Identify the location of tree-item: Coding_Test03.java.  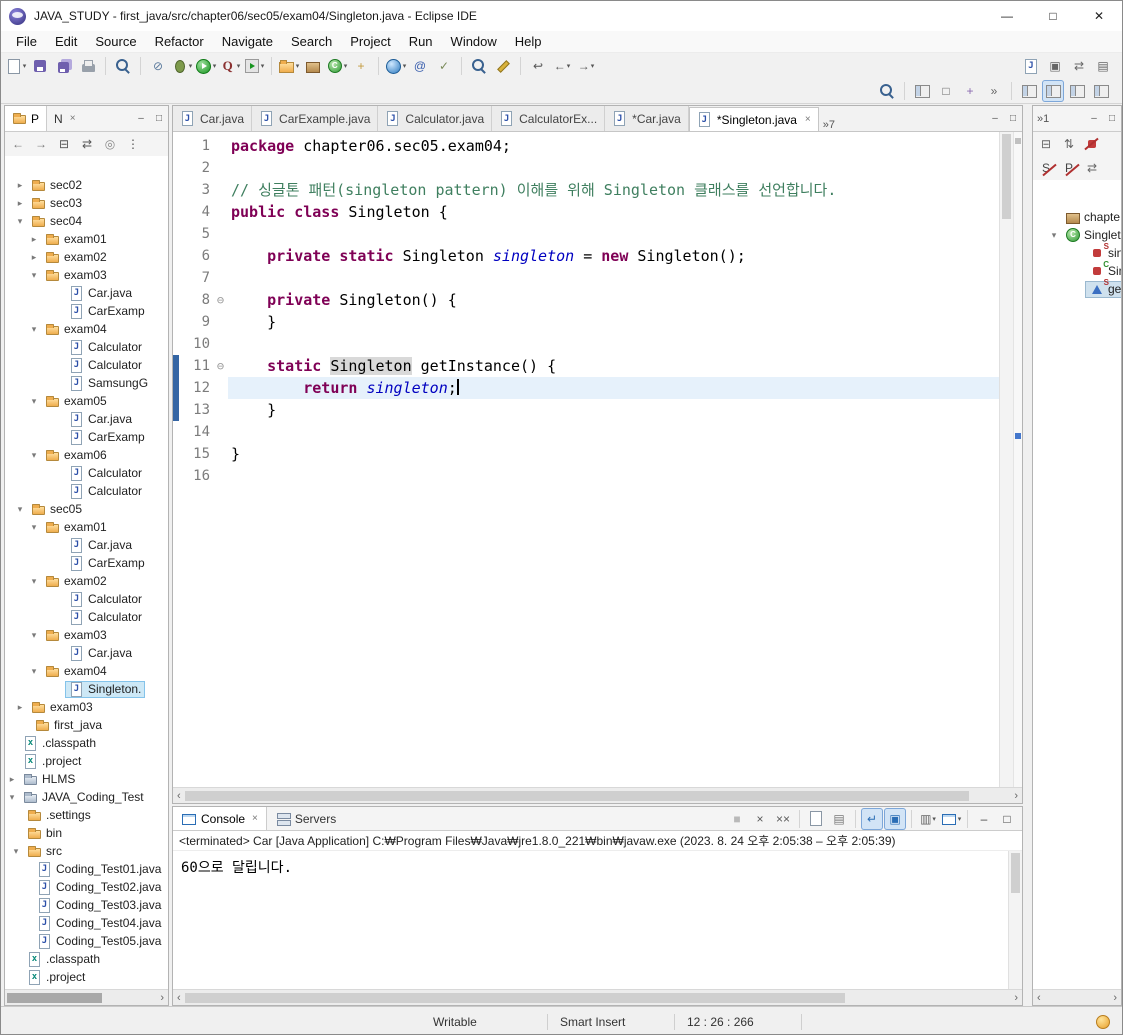
(86, 905).